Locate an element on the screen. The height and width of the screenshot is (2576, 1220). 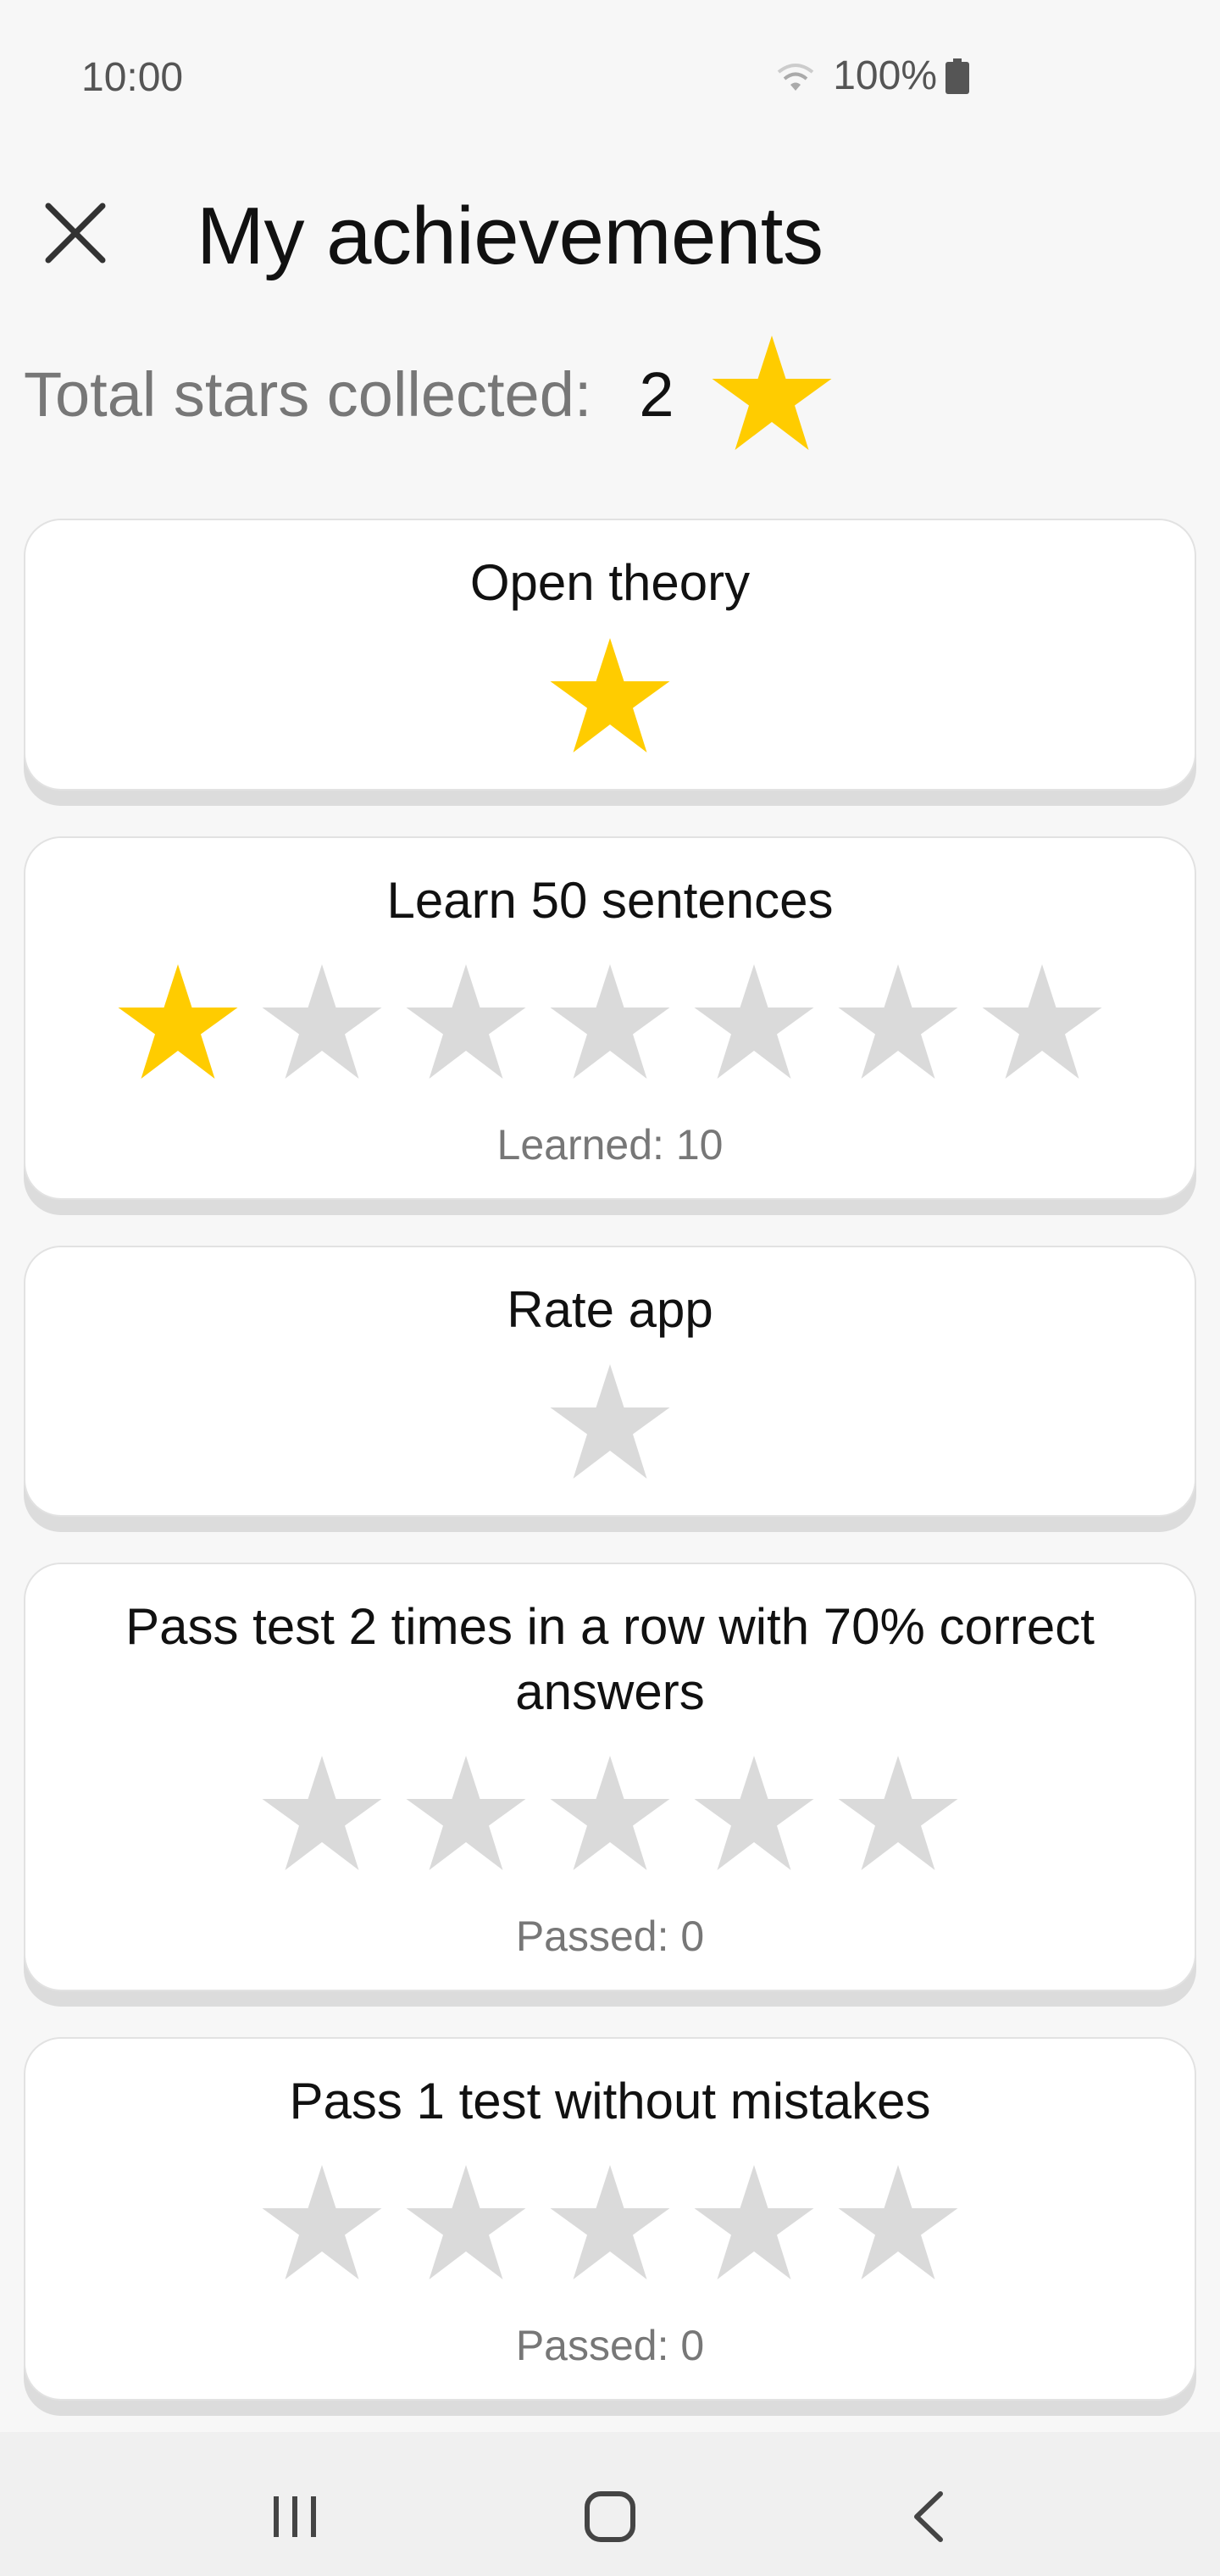
total-stars-value: 2 is located at coordinates (656, 394).